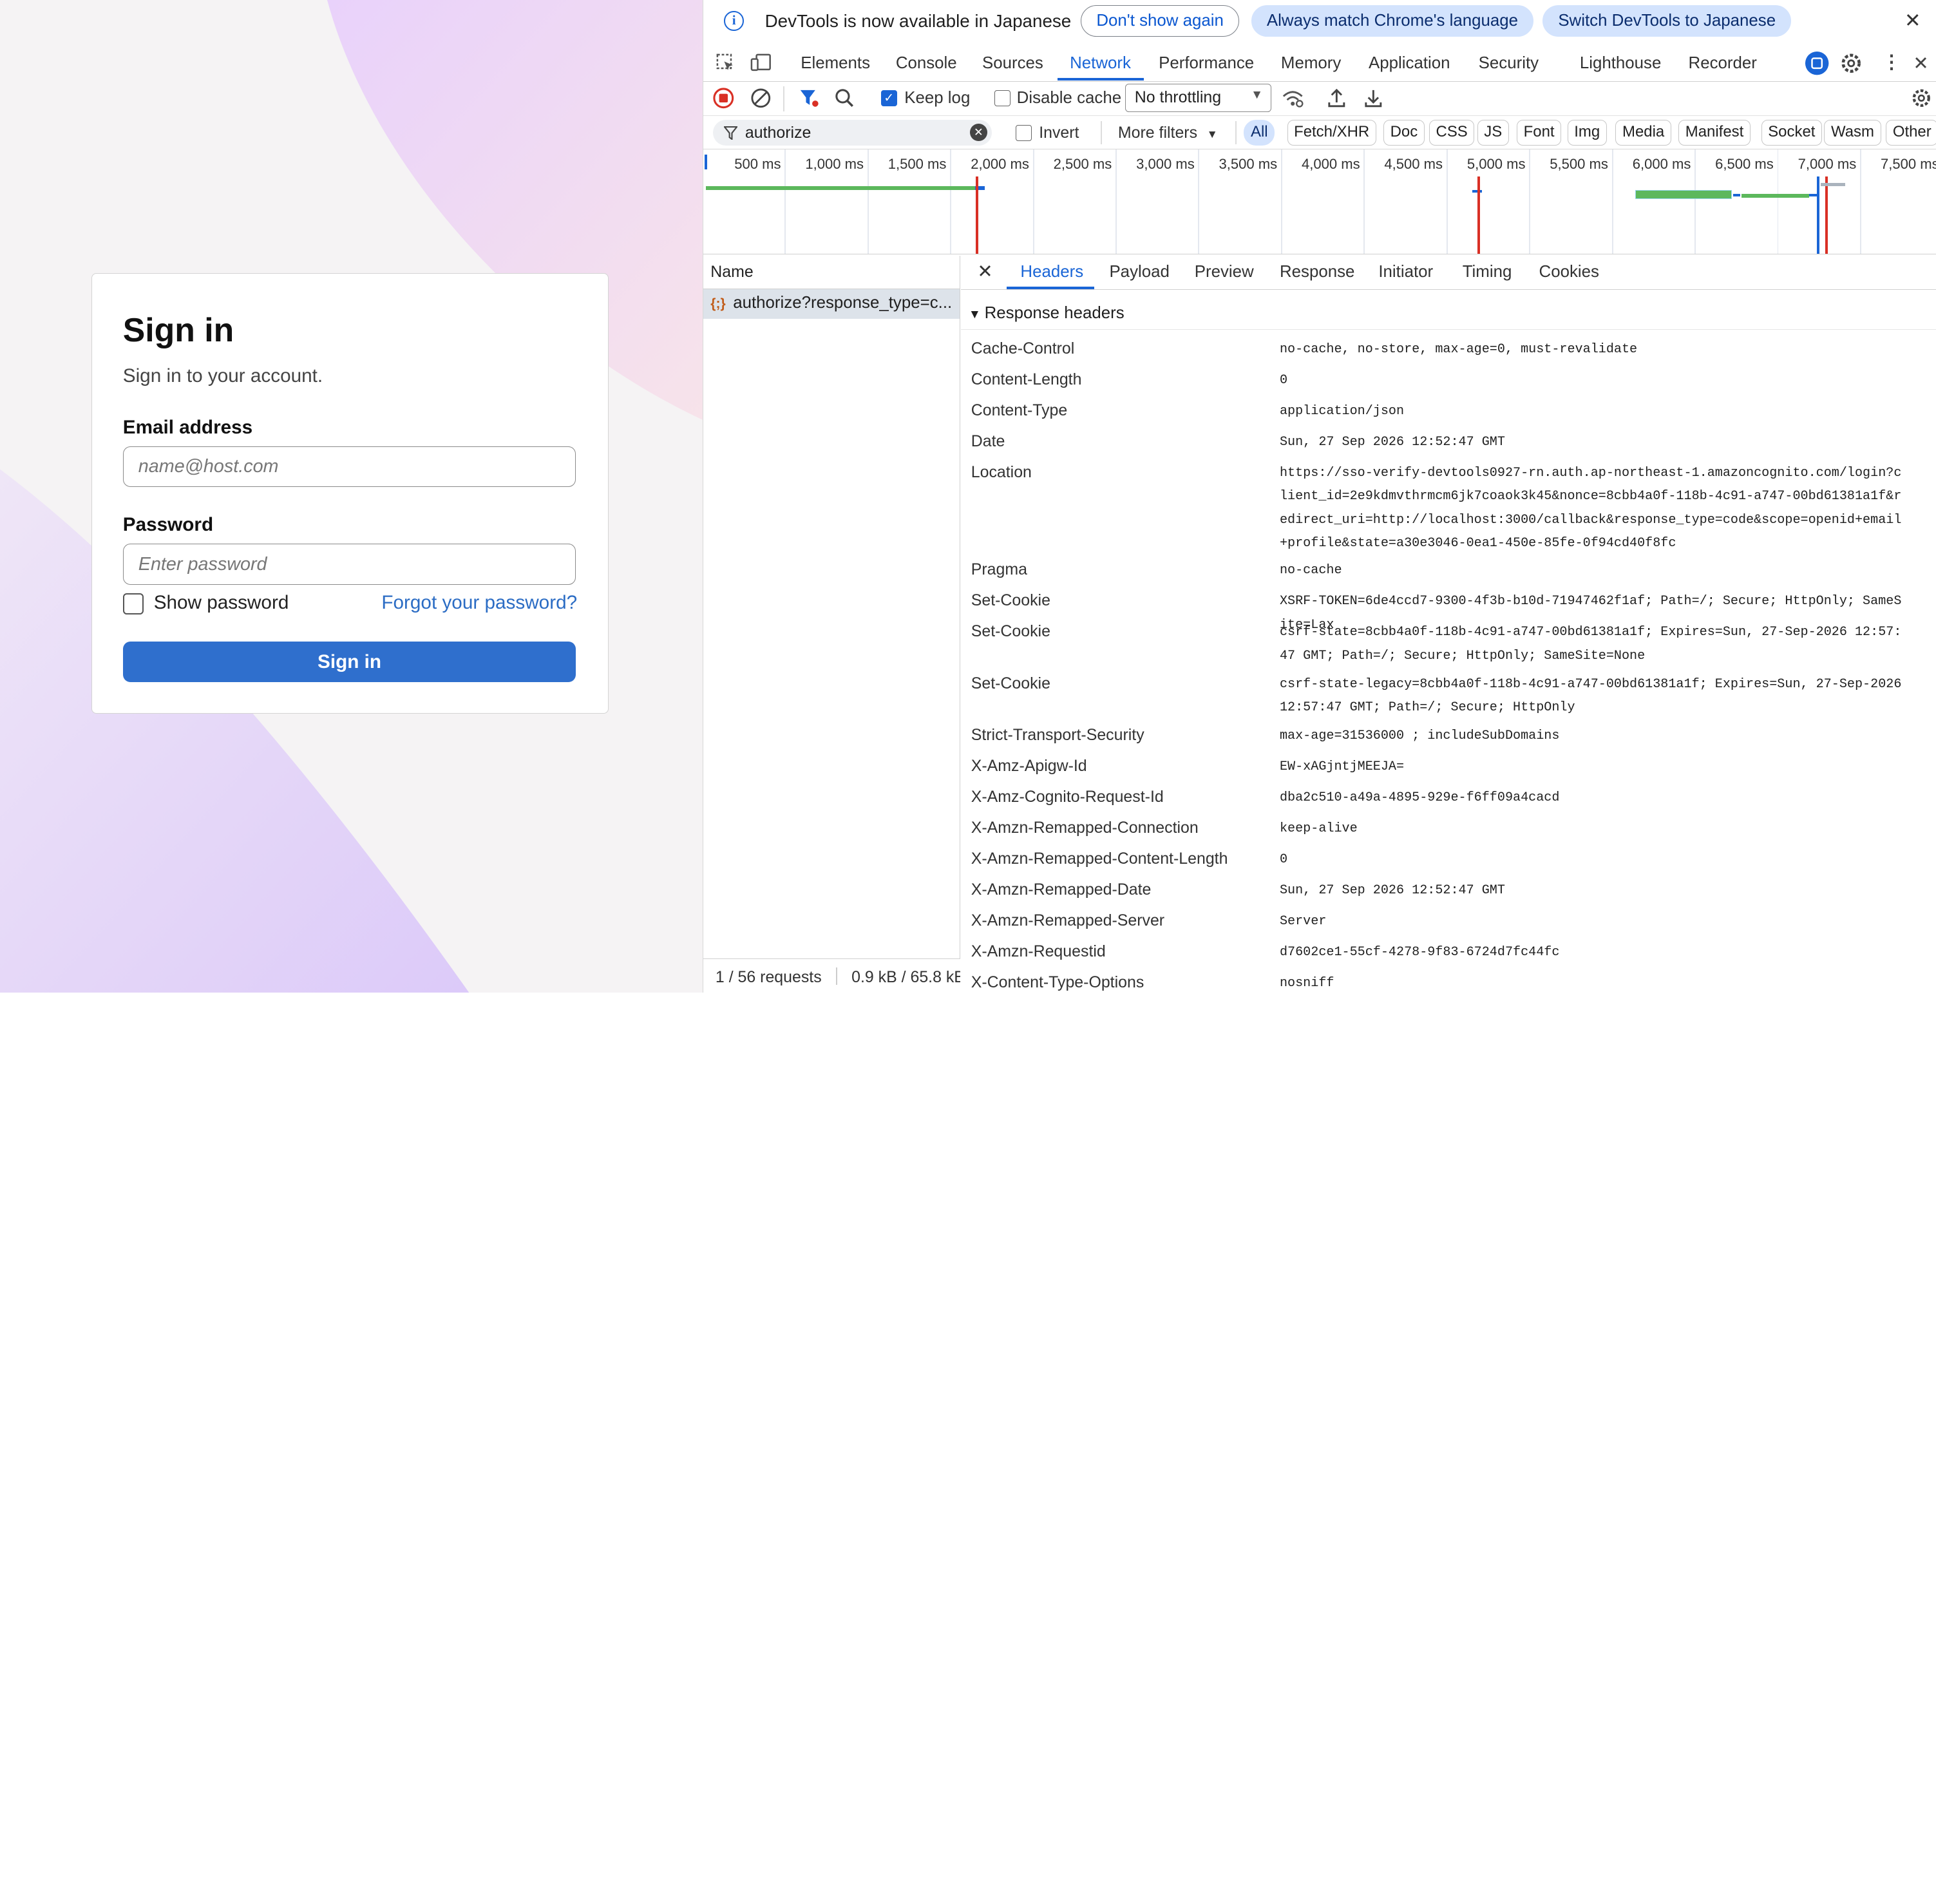  I want to click on tab-response: Response, so click(1317, 272).